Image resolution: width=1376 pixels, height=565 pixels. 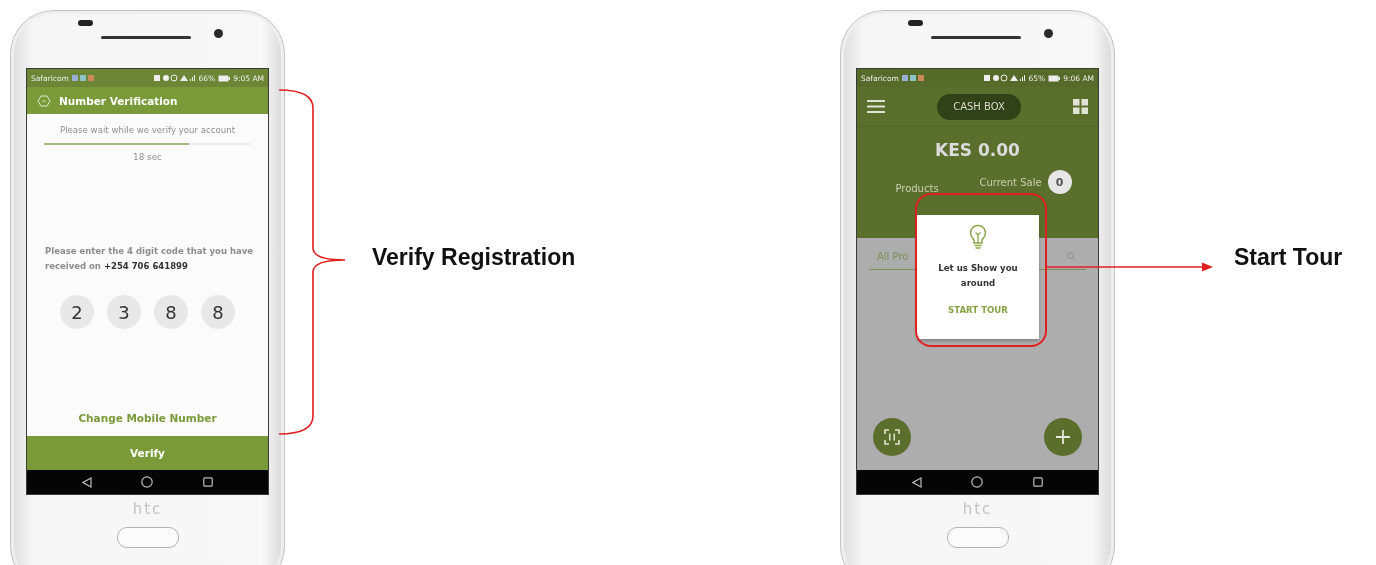 What do you see at coordinates (876, 106) in the screenshot?
I see `menu-icon` at bounding box center [876, 106].